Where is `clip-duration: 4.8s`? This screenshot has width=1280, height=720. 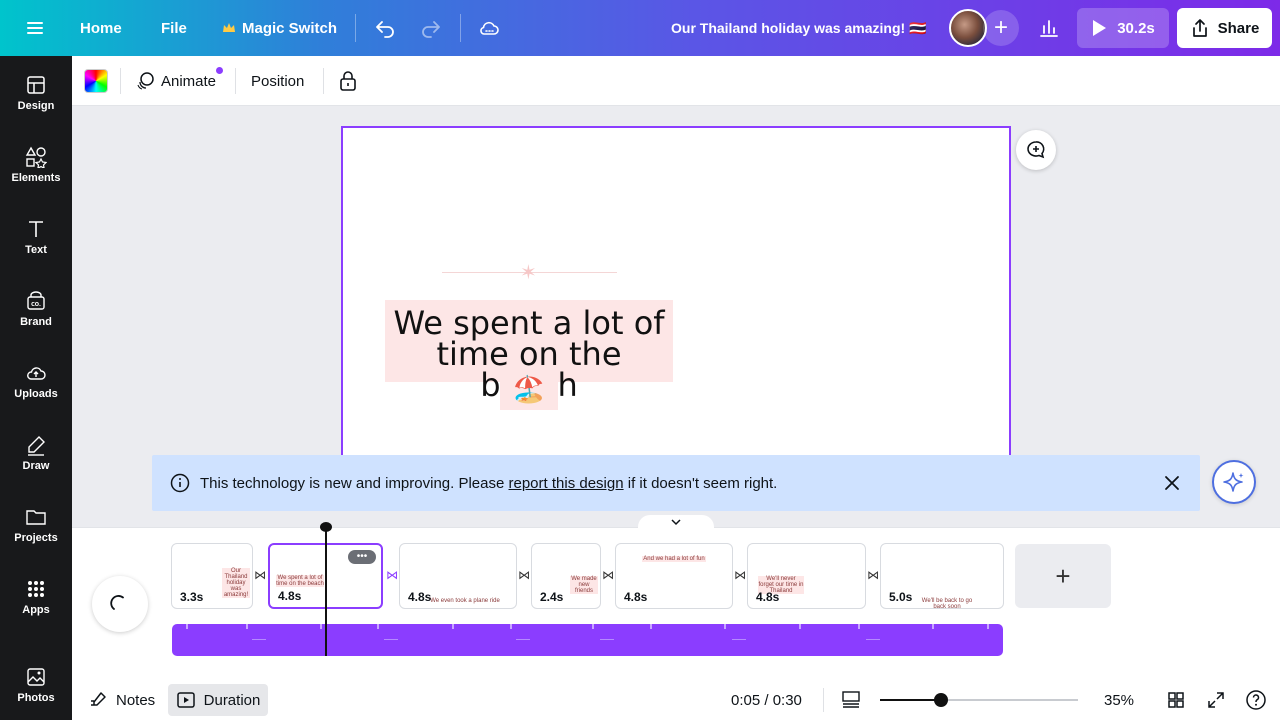
clip-duration: 4.8s is located at coordinates (420, 597).